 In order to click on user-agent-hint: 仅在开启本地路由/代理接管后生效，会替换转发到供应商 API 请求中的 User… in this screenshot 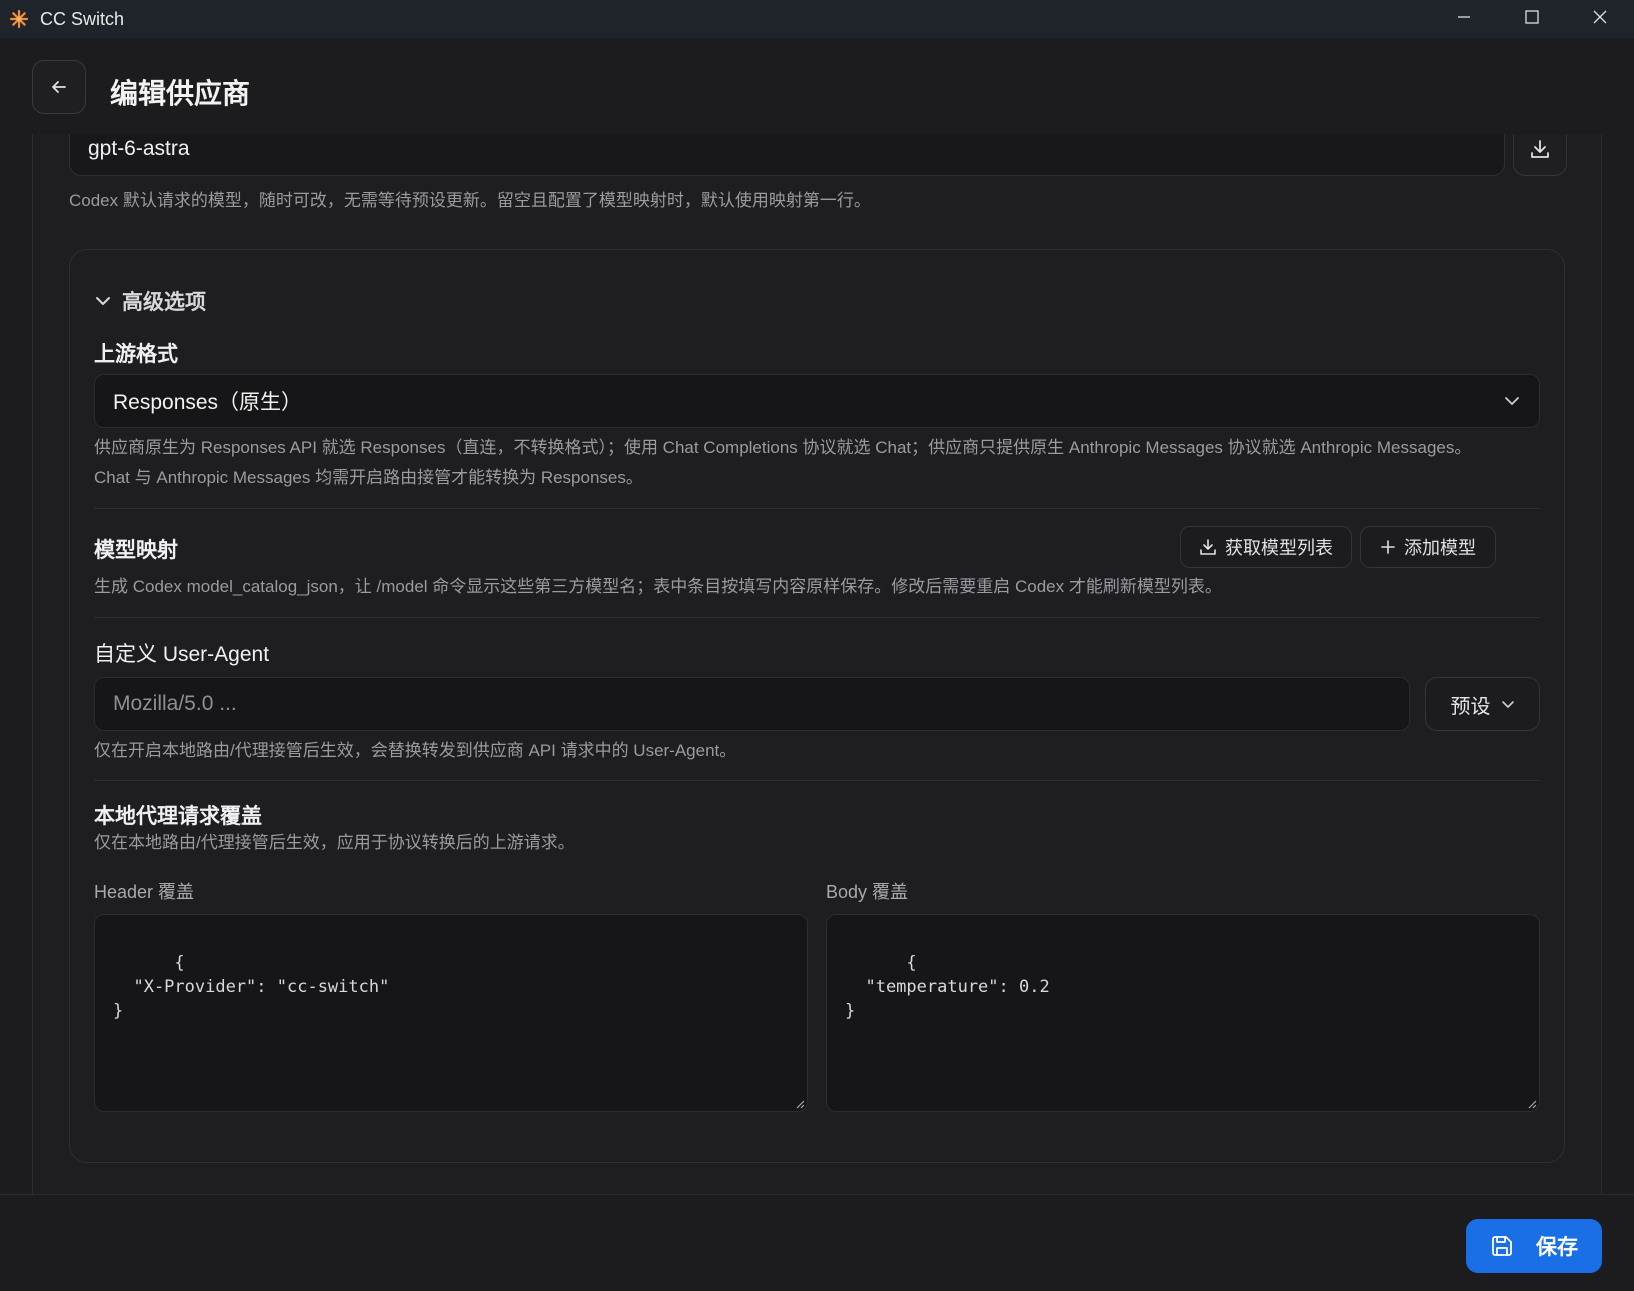, I will do `click(415, 750)`.